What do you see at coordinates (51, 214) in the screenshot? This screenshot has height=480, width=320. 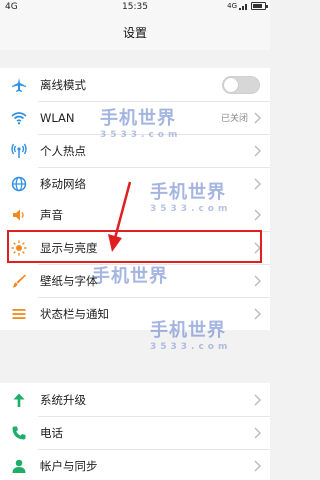 I see `settings-item-label: 声音` at bounding box center [51, 214].